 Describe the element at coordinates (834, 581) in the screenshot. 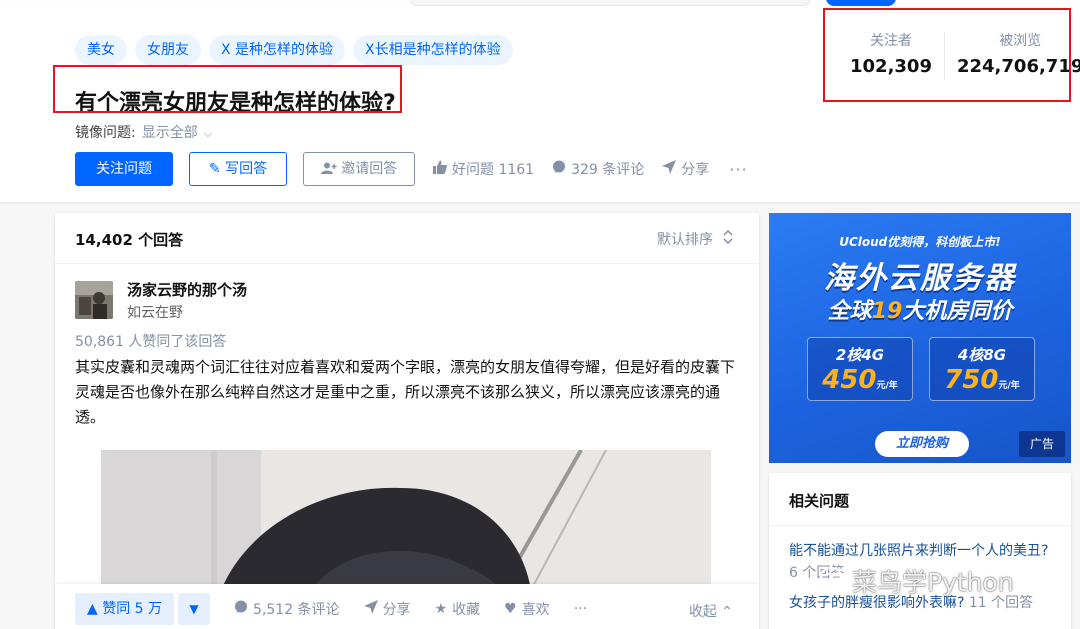

I see `wechat-icon` at that location.